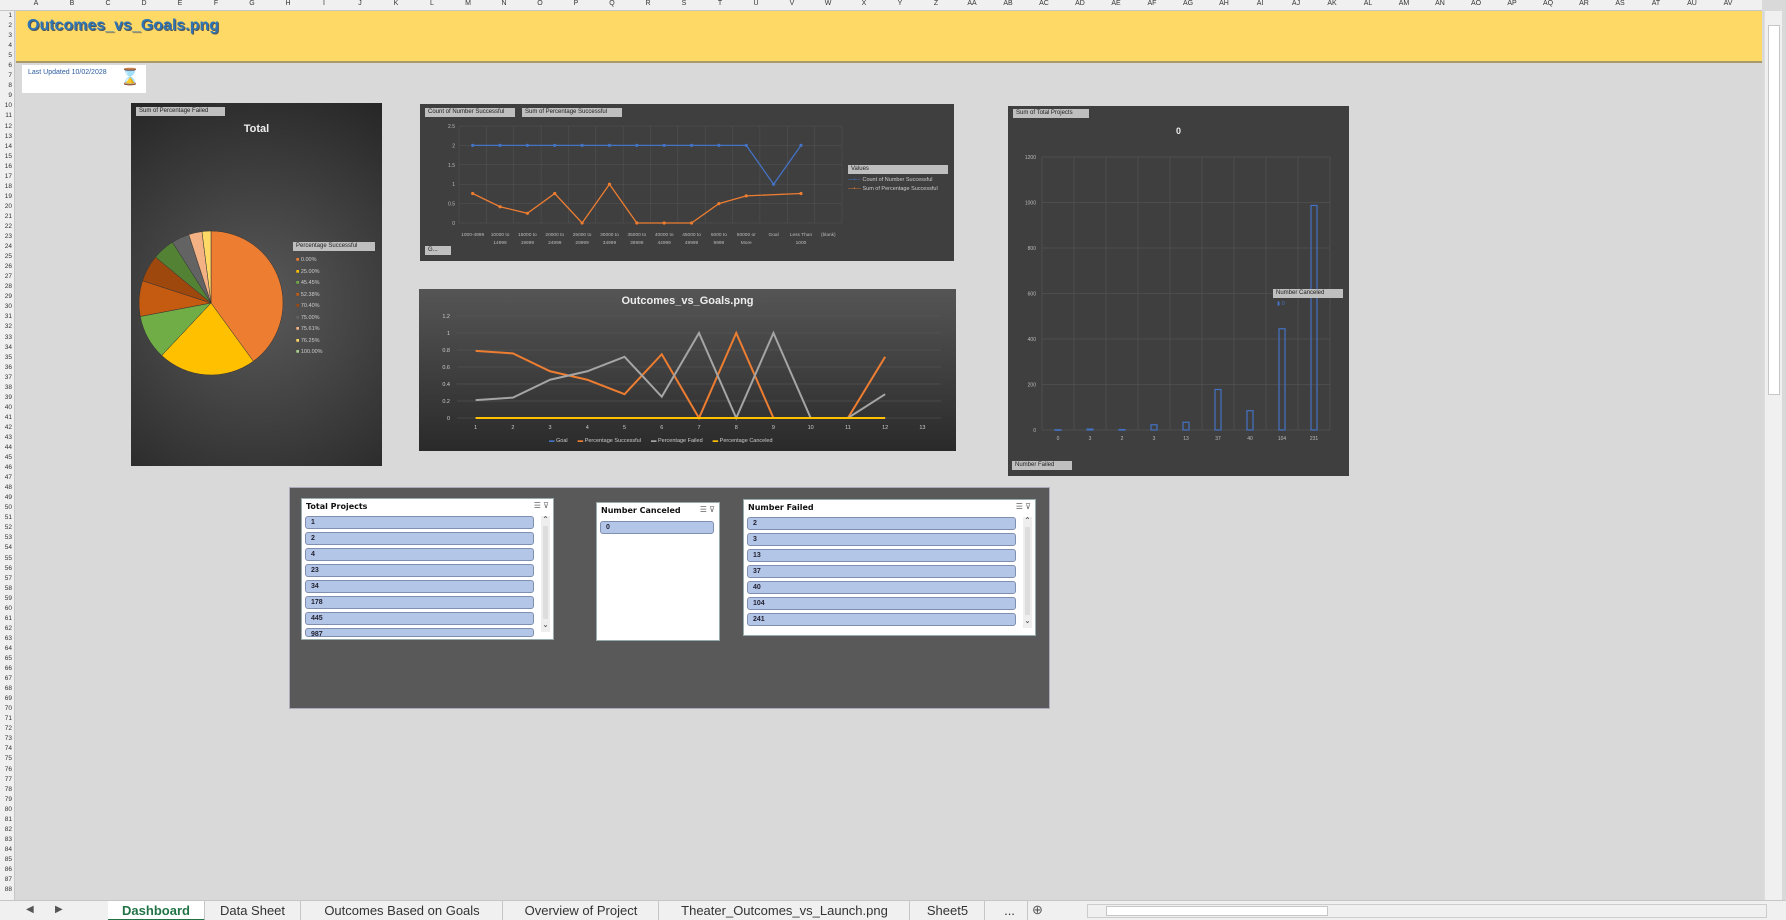 The height and width of the screenshot is (920, 1786). I want to click on row-header: 49, so click(7, 498).